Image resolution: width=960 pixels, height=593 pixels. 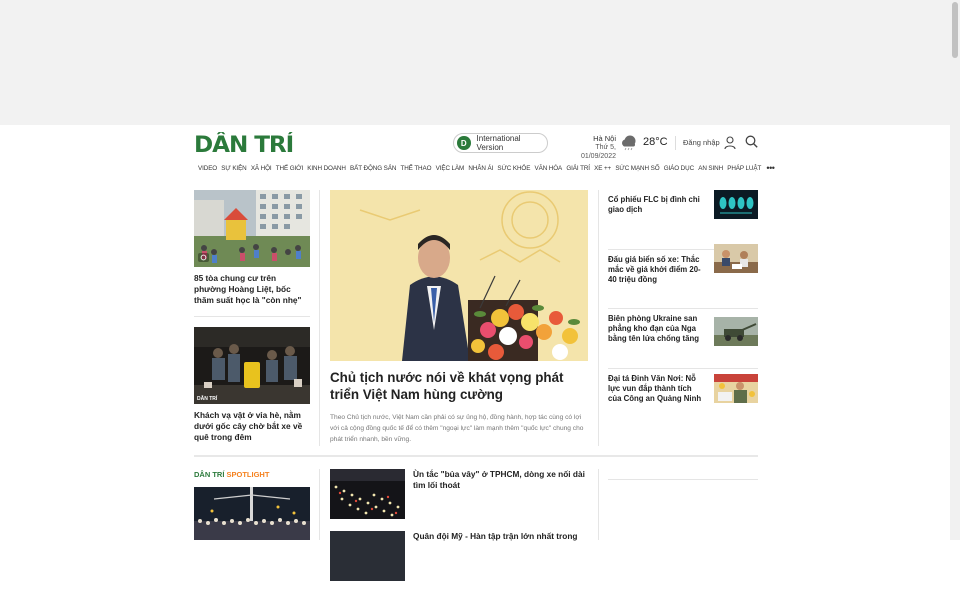 What do you see at coordinates (549, 168) in the screenshot?
I see `nav-item-van-hoa: VĂN HÓA` at bounding box center [549, 168].